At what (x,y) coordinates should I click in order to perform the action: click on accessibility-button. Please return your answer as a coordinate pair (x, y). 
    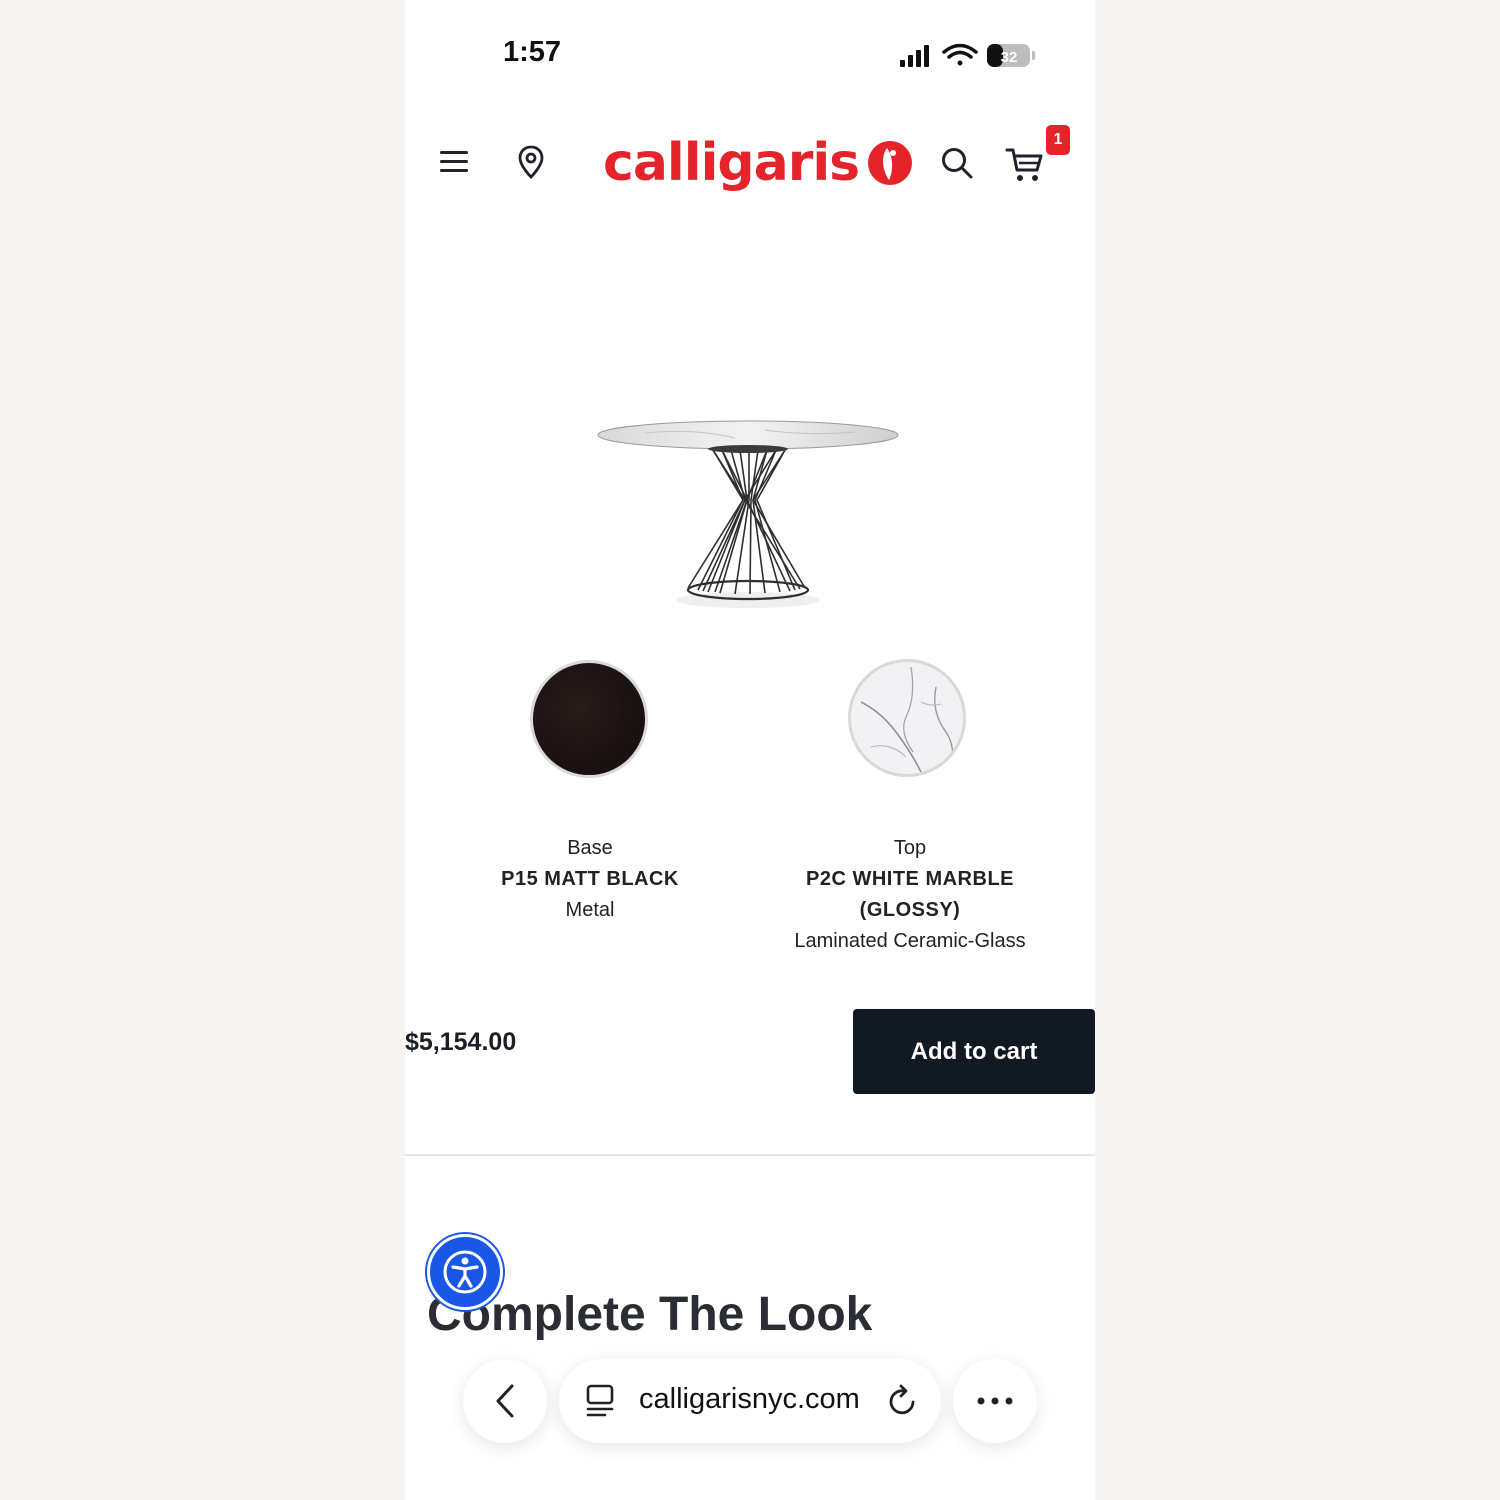
    Looking at the image, I should click on (465, 1272).